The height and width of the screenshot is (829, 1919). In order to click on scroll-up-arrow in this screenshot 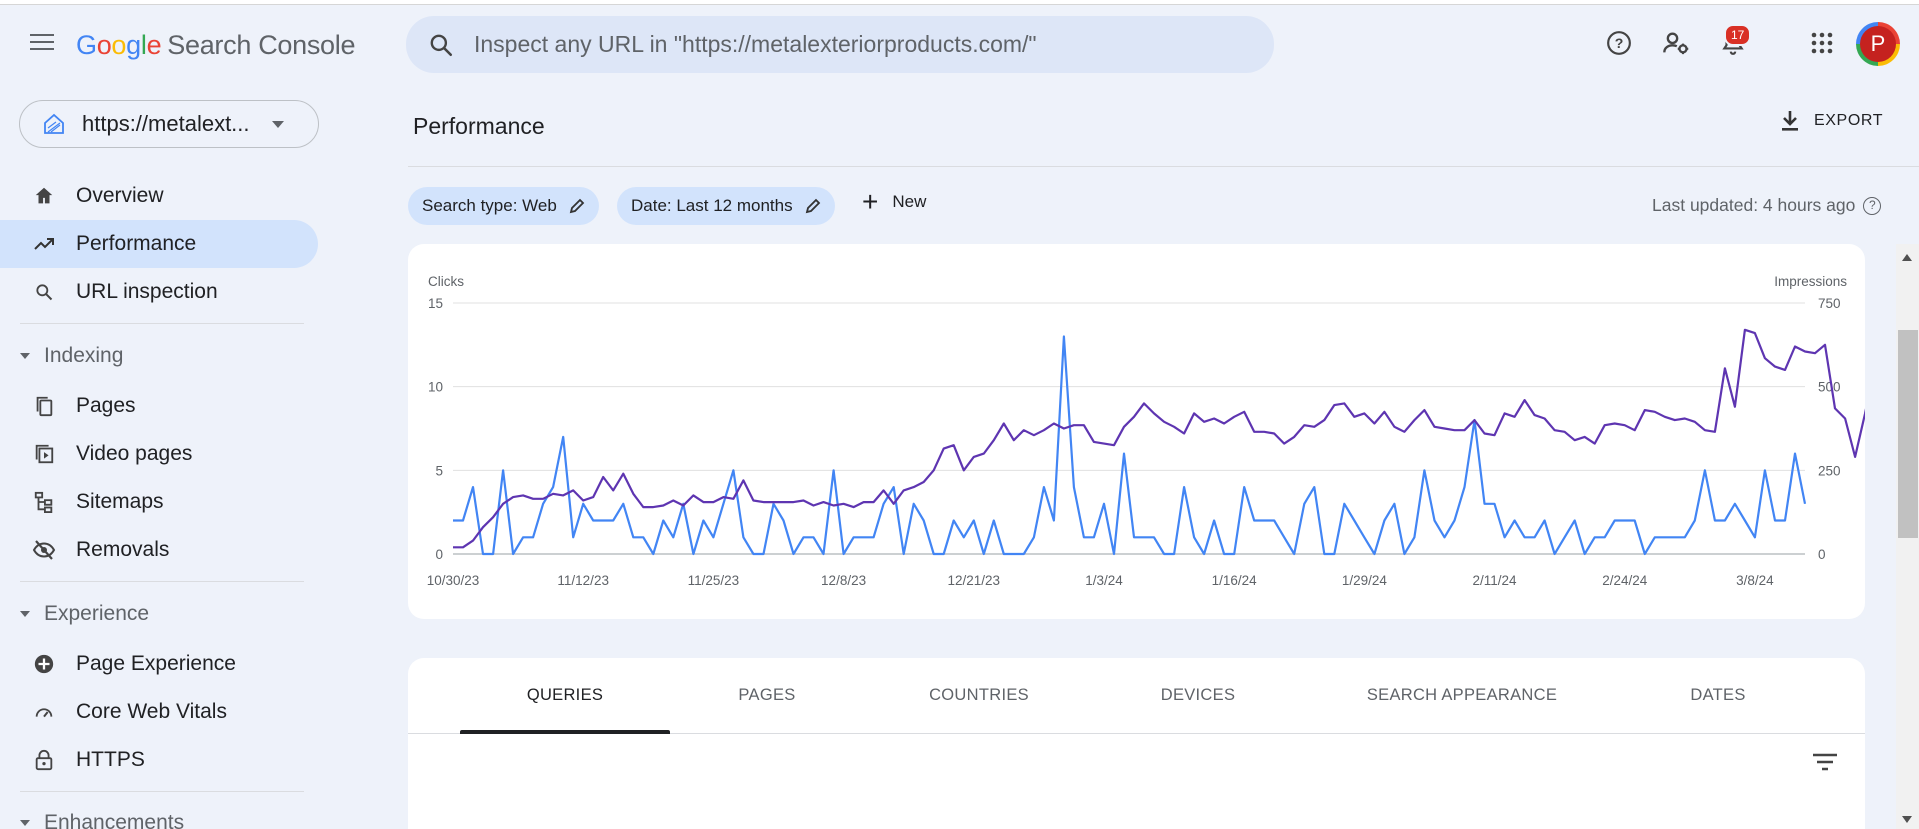, I will do `click(1907, 257)`.